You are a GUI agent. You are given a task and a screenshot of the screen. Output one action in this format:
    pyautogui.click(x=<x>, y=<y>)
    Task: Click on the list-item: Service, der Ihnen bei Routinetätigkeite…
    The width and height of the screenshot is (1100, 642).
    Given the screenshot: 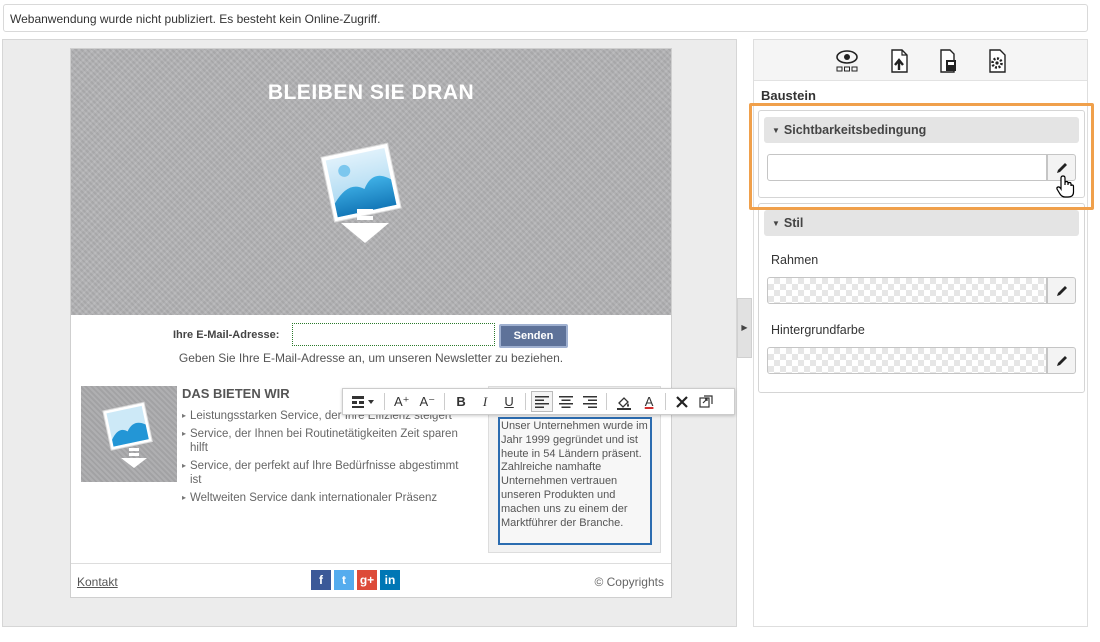 What is the action you would take?
    pyautogui.click(x=327, y=441)
    